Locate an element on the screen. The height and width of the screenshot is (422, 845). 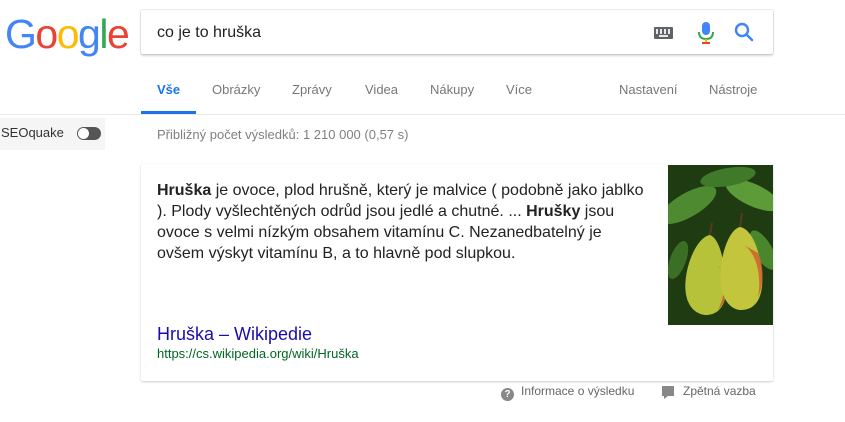
logo-letter: g is located at coordinates (89, 34).